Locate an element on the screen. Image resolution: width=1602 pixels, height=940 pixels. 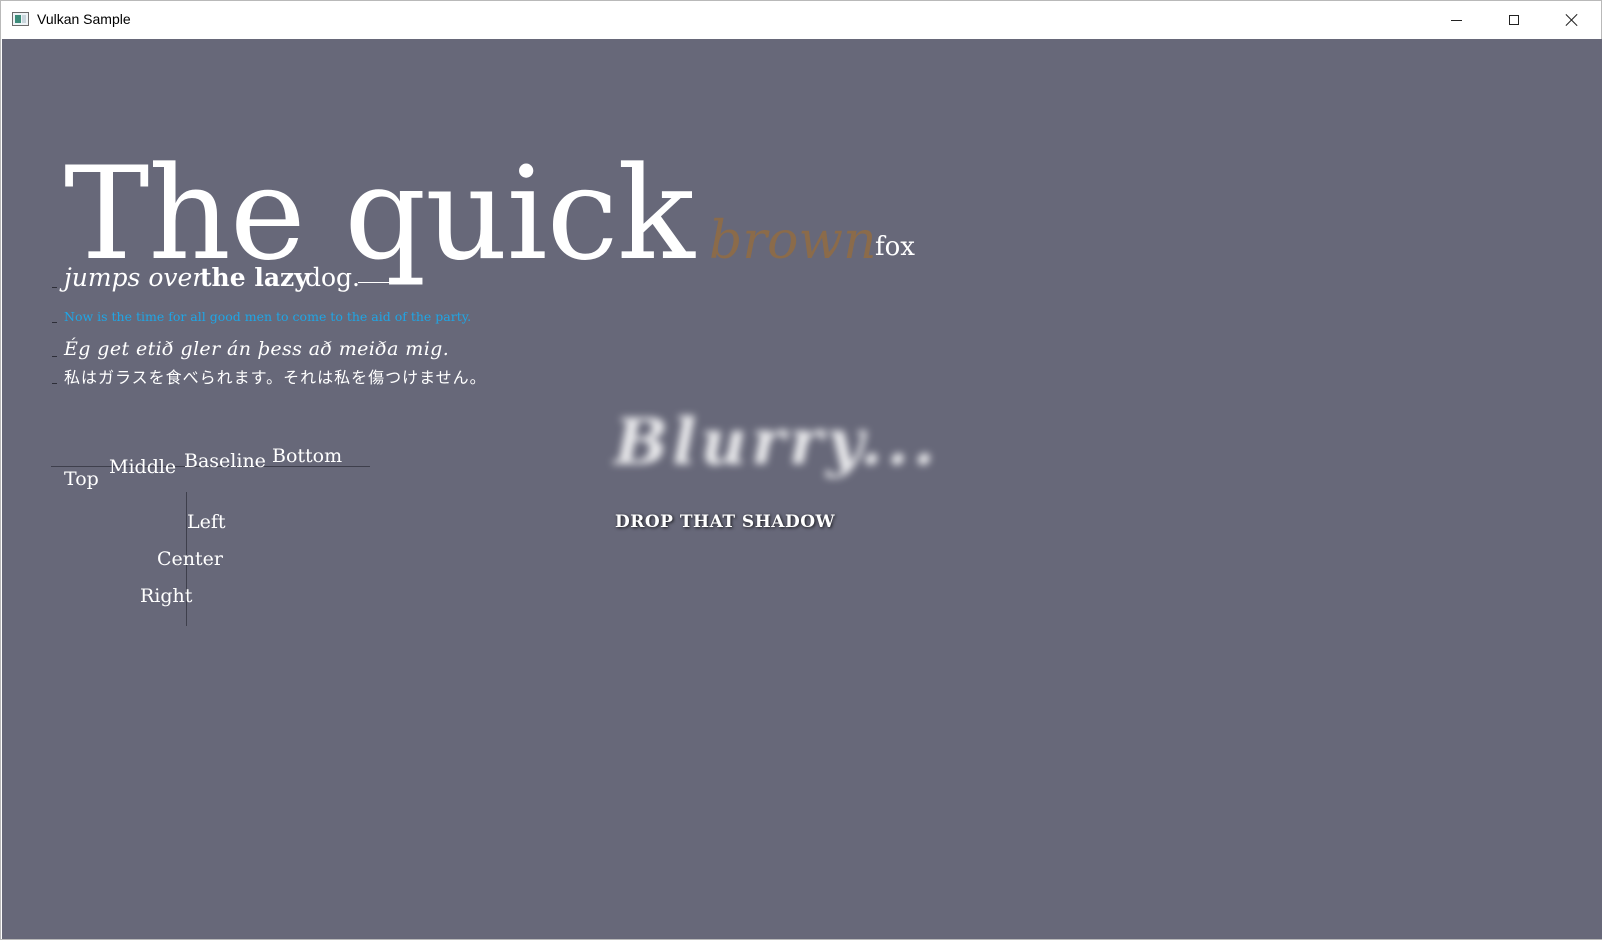
text-jumps-over: jumps over is located at coordinates (134, 277).